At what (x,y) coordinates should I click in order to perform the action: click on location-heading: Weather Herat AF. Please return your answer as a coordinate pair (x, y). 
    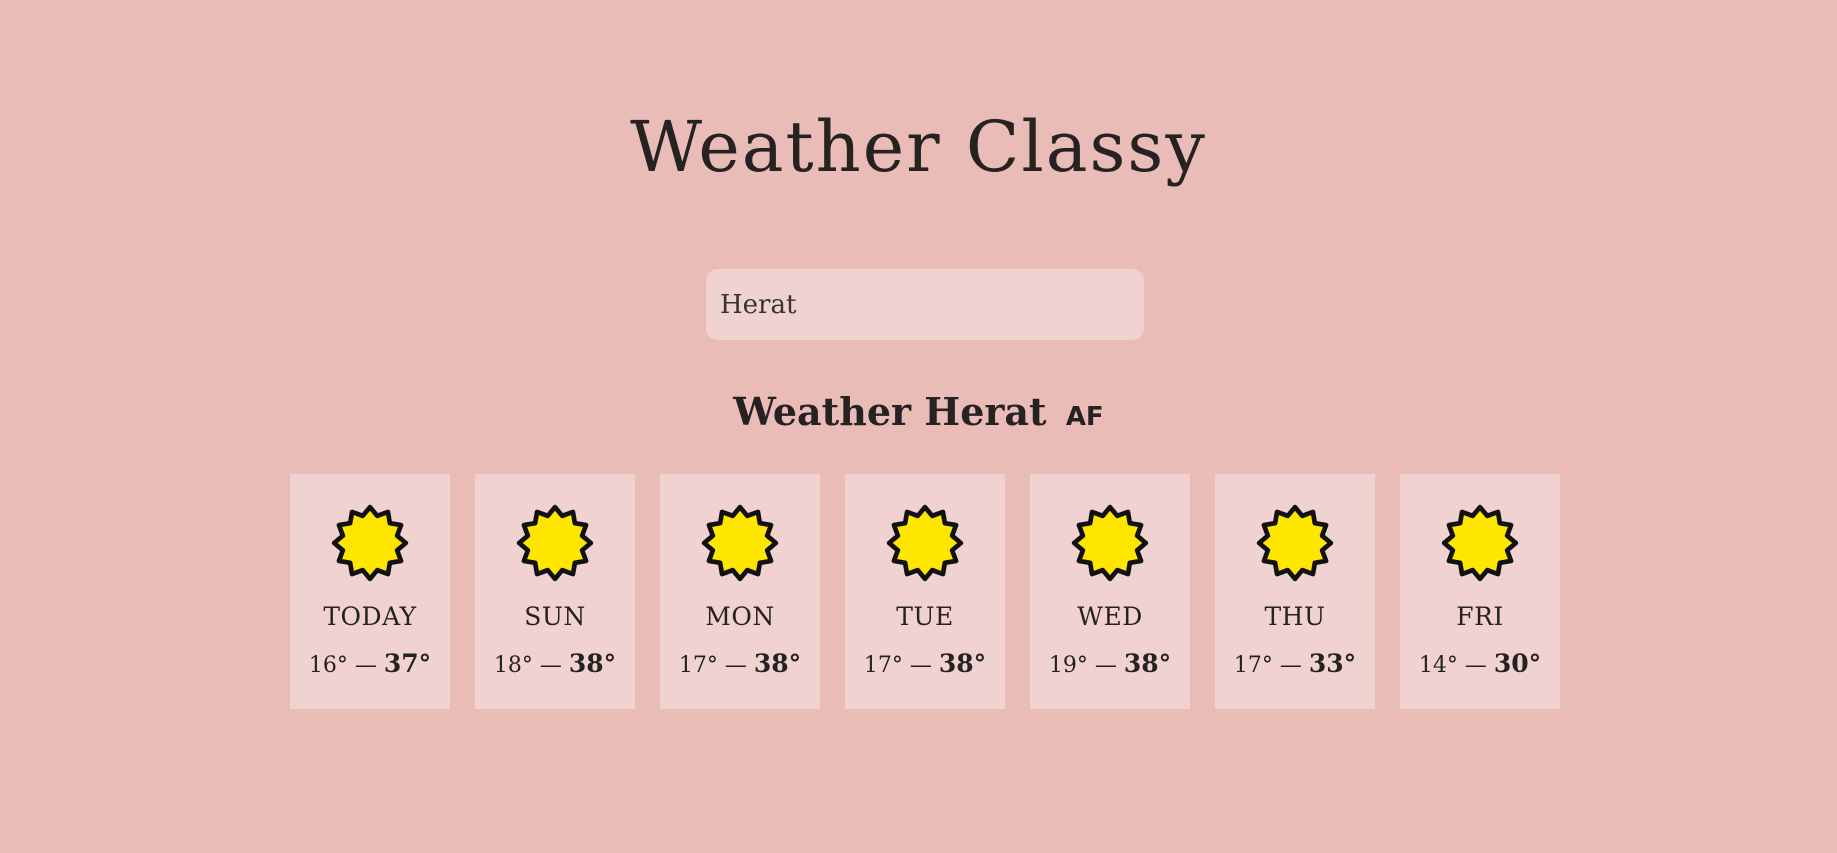
    Looking at the image, I should click on (918, 412).